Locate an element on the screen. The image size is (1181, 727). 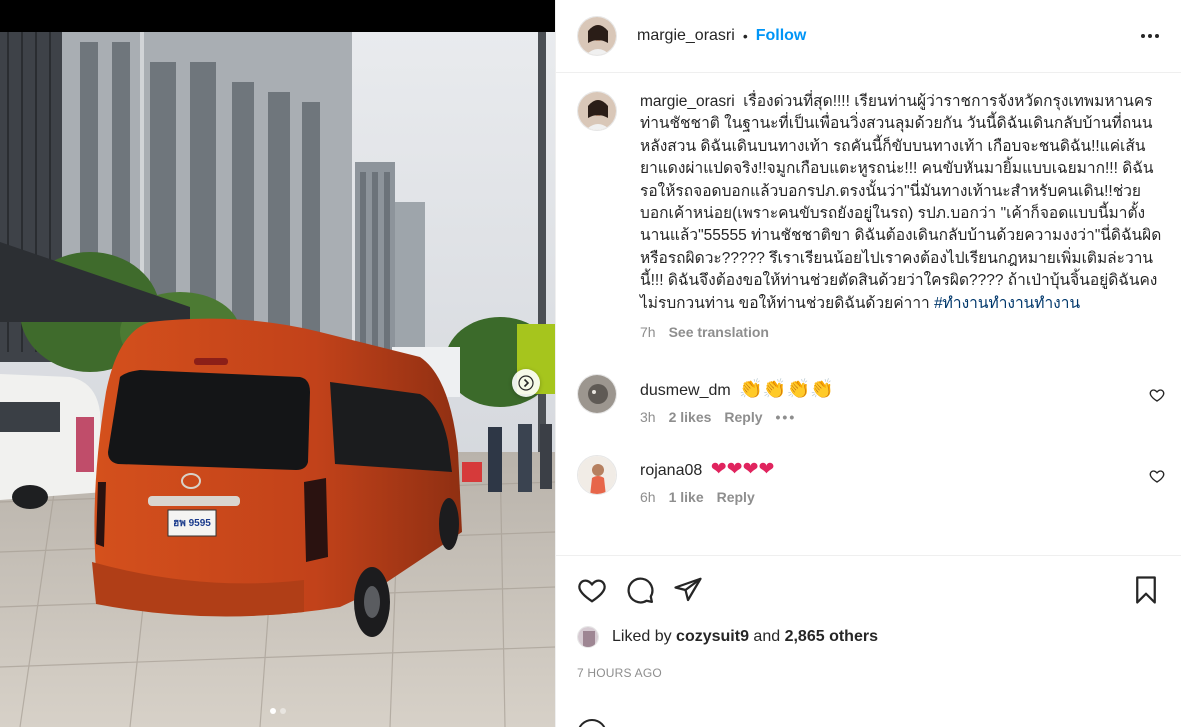
comment-time: 3h is located at coordinates (648, 417).